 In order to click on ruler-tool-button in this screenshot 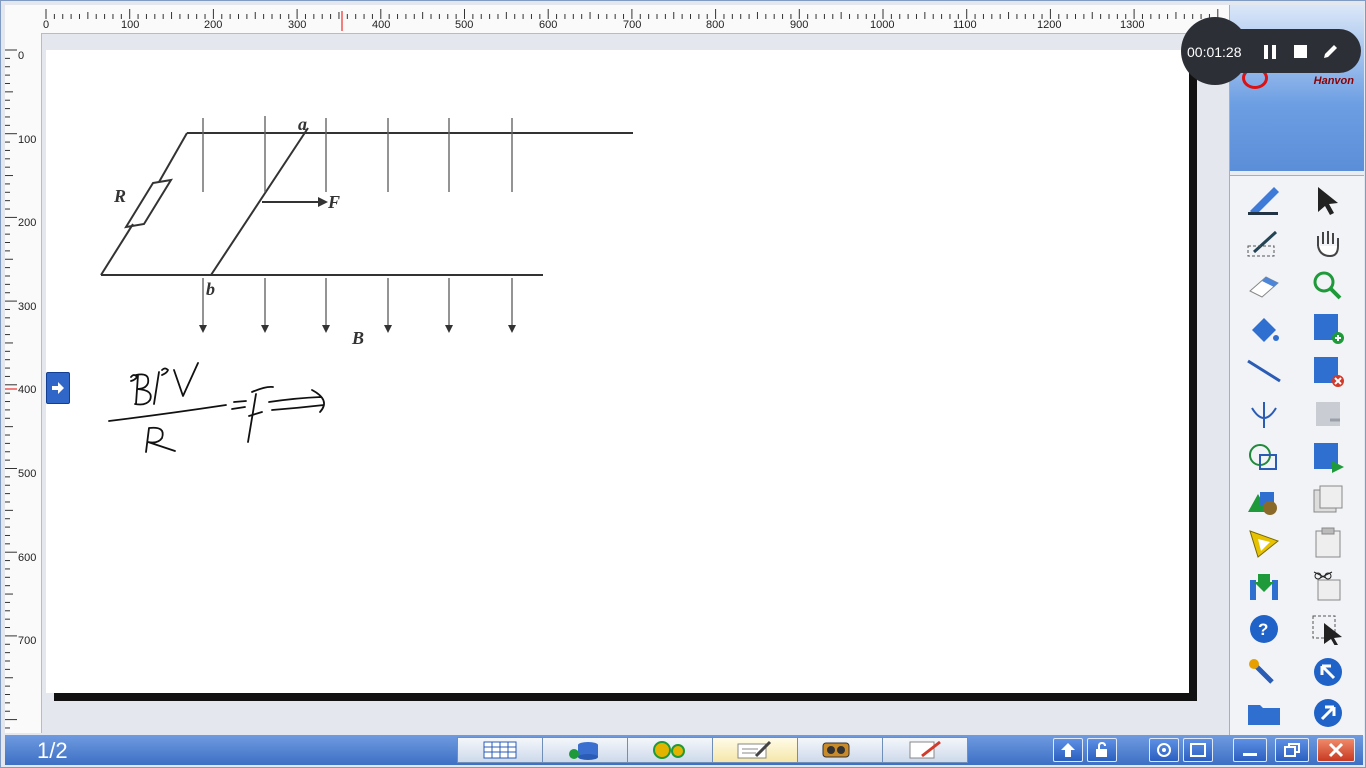, I will do `click(1264, 543)`.